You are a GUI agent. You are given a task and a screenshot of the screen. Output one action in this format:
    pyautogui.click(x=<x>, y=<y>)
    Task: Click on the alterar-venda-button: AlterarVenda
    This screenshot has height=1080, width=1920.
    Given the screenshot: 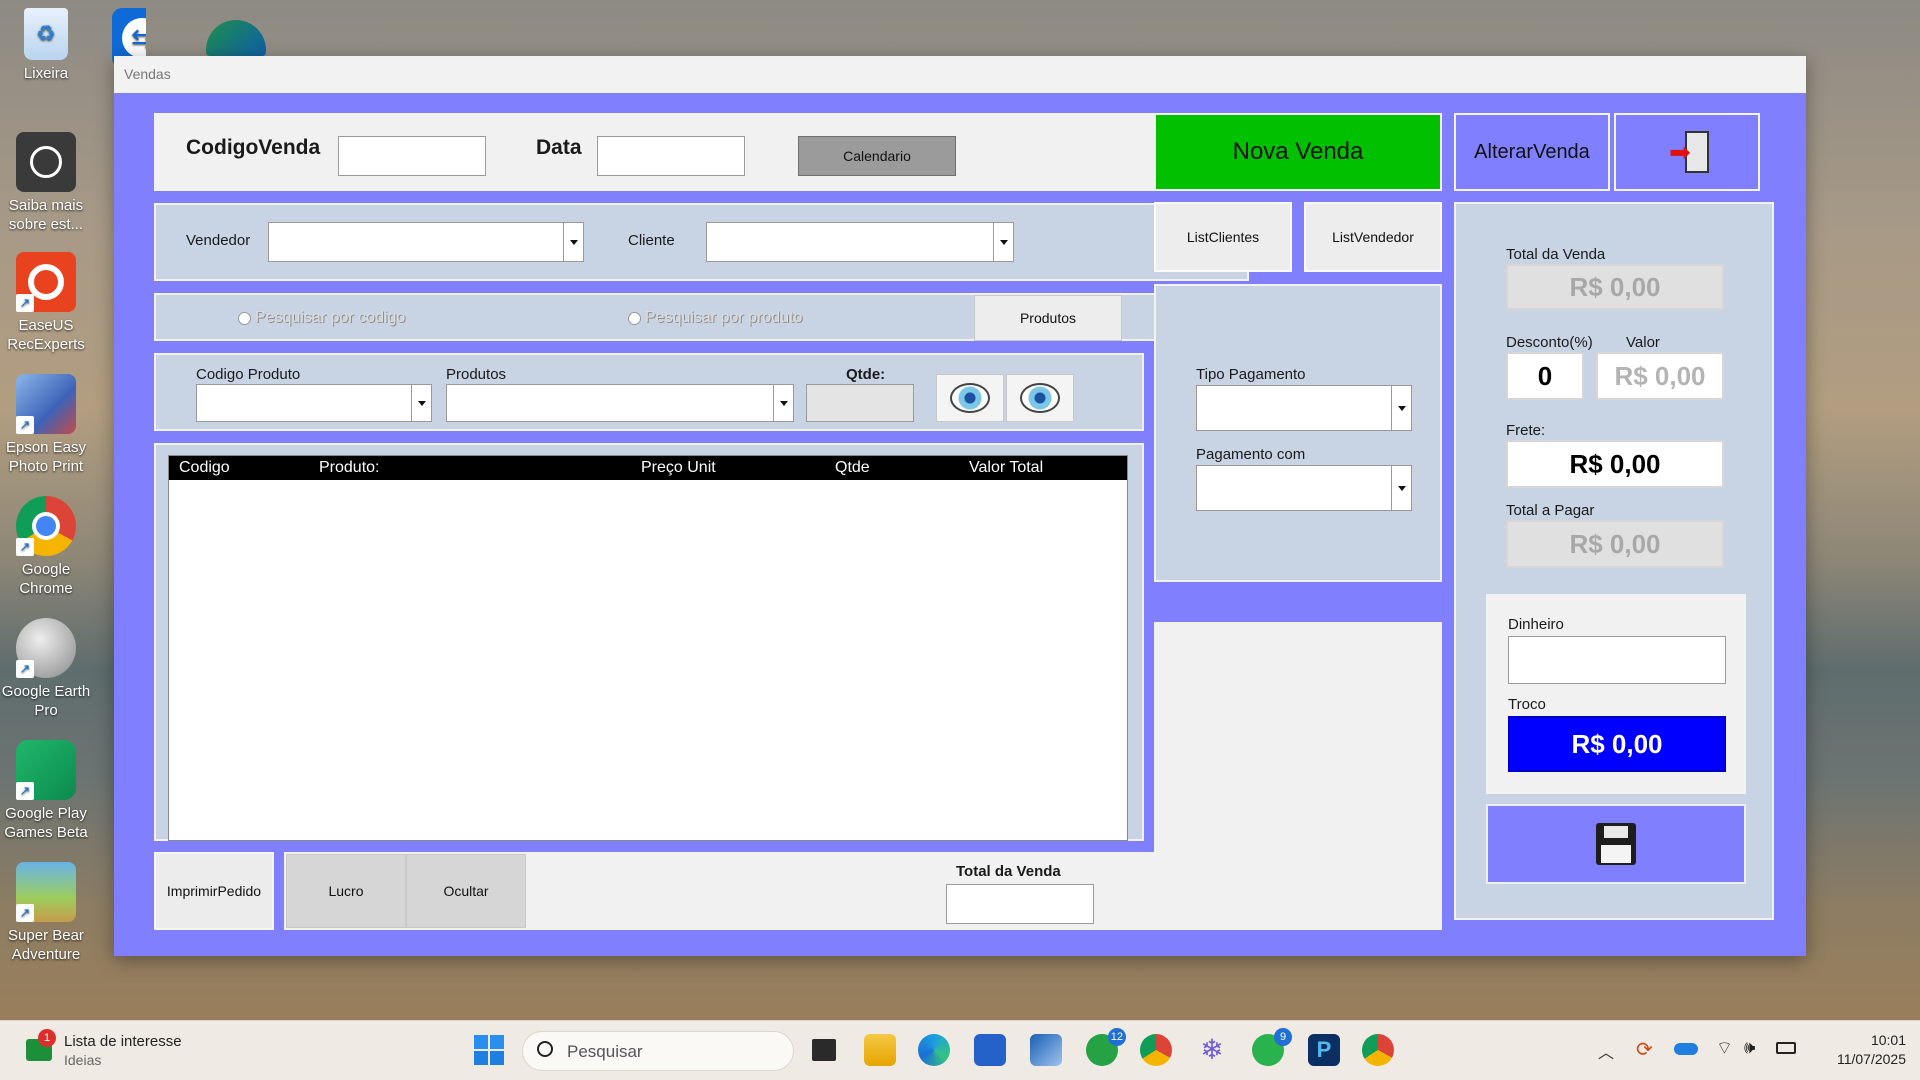 What is the action you would take?
    pyautogui.click(x=1532, y=152)
    